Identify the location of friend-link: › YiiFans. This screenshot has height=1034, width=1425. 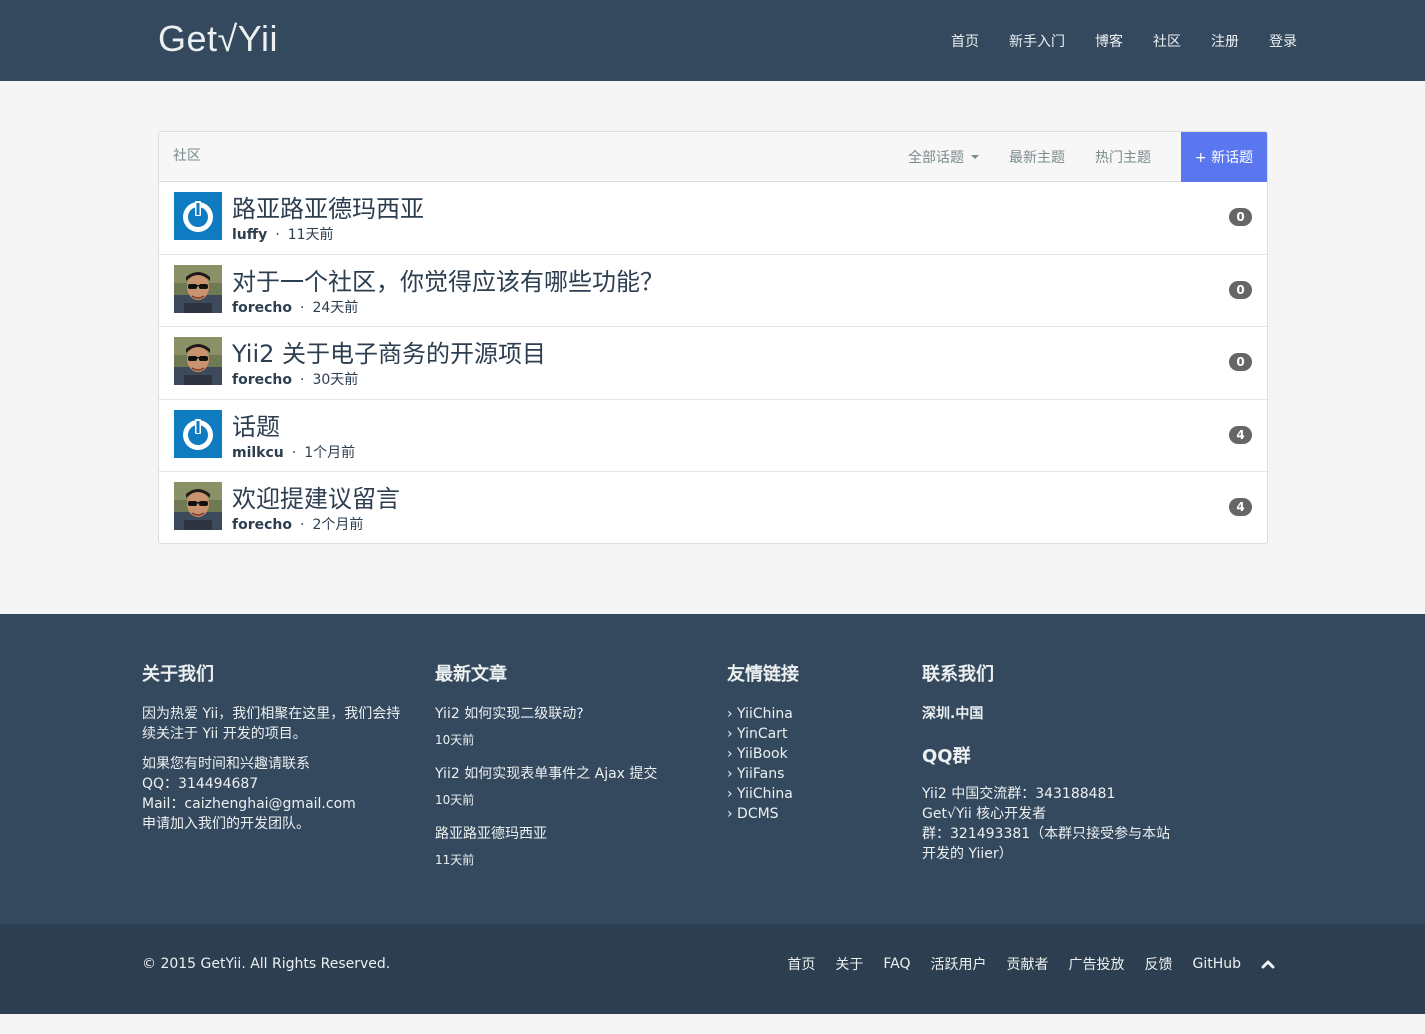
(802, 774).